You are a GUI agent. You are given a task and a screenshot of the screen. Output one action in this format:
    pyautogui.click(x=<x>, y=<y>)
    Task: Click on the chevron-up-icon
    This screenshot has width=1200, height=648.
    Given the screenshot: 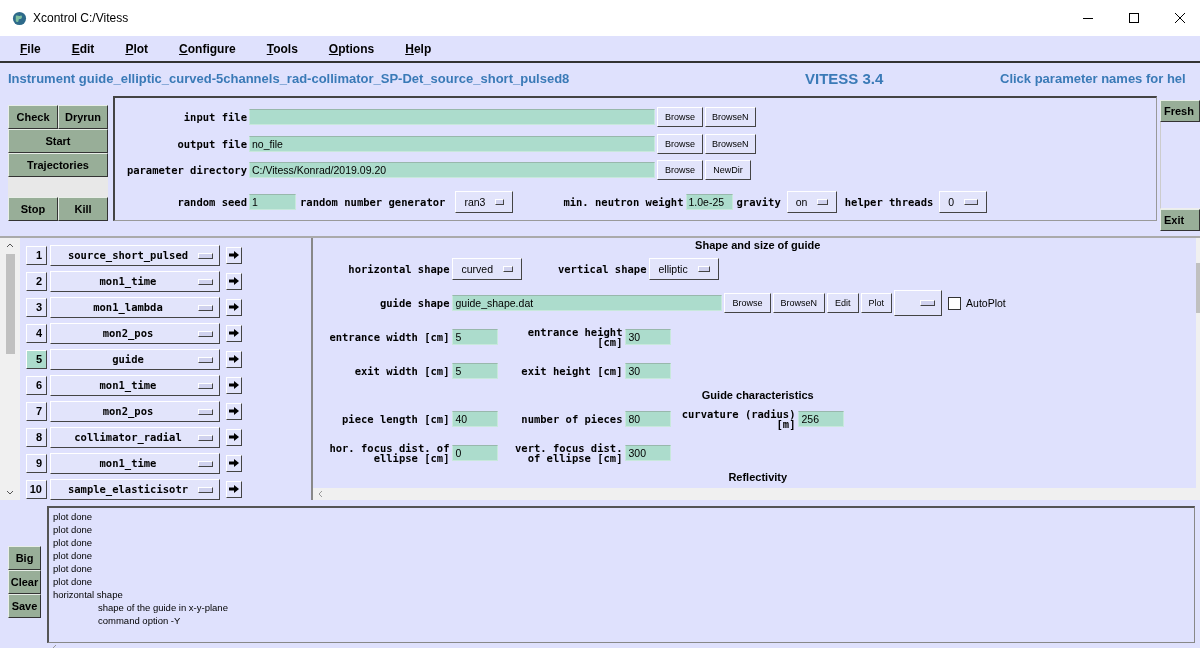 What is the action you would take?
    pyautogui.click(x=10, y=245)
    